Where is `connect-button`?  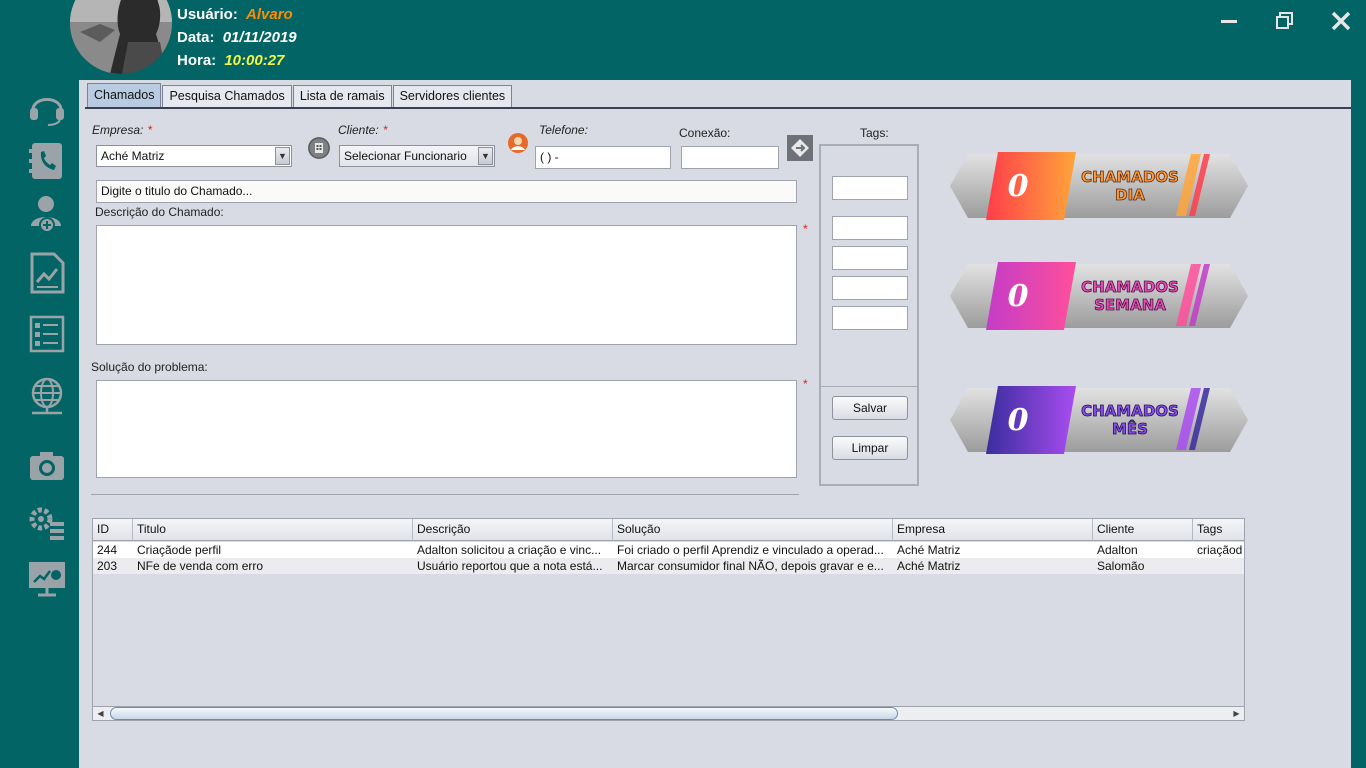 connect-button is located at coordinates (800, 148).